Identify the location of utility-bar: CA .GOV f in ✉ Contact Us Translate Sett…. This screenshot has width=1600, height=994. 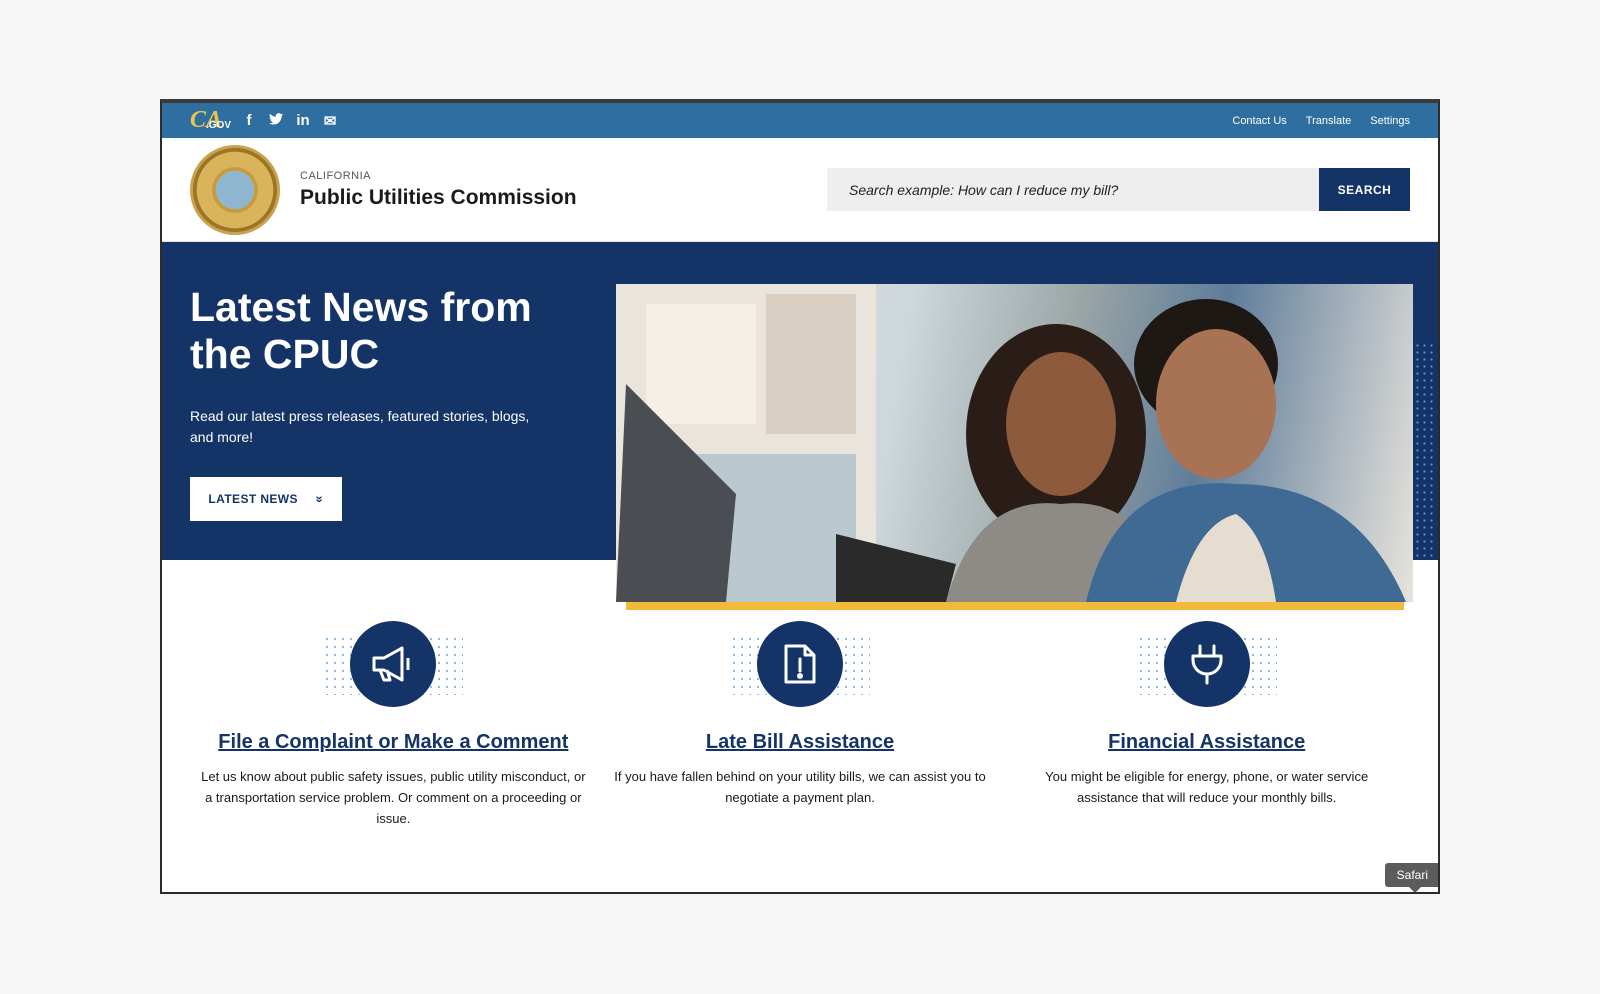
(800, 120).